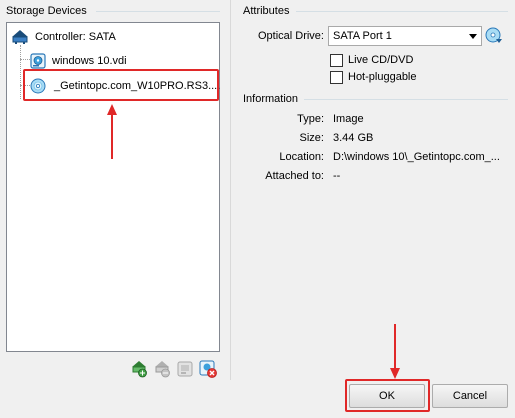  Describe the element at coordinates (266, 11) in the screenshot. I see `attributes-title: Attributes` at that location.